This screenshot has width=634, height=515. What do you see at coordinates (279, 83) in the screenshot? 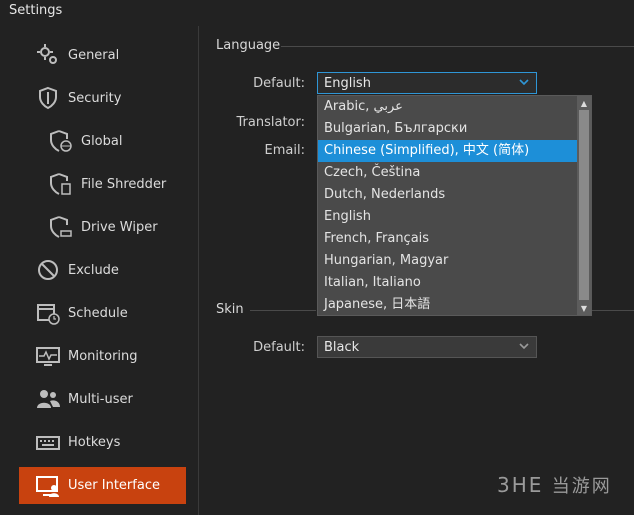
I see `language-default-label: Default:` at bounding box center [279, 83].